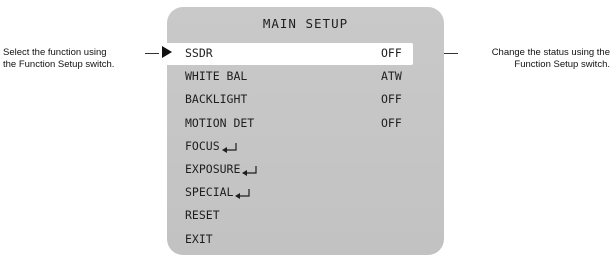  What do you see at coordinates (305, 23) in the screenshot?
I see `menu-title: MAIN SETUP` at bounding box center [305, 23].